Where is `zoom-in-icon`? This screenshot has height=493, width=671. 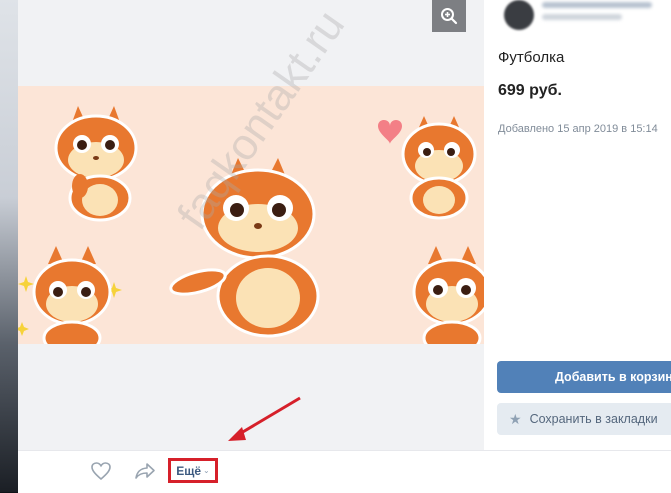
zoom-in-icon is located at coordinates (449, 16).